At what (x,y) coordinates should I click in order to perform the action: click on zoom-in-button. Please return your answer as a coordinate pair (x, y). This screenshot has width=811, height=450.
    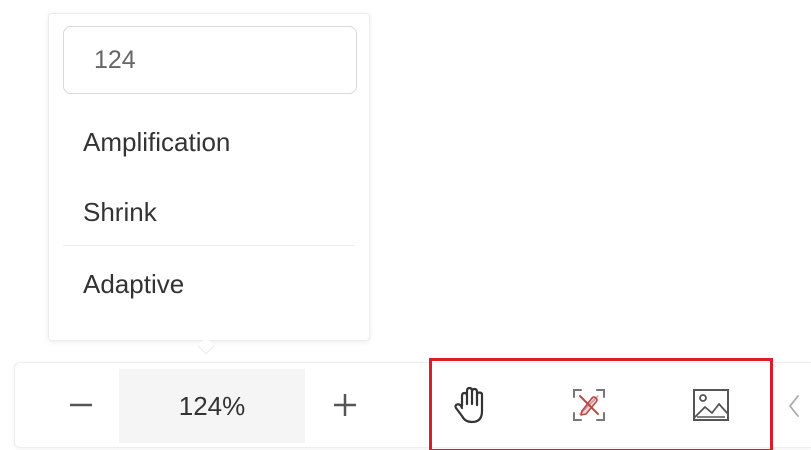
    Looking at the image, I should click on (345, 405).